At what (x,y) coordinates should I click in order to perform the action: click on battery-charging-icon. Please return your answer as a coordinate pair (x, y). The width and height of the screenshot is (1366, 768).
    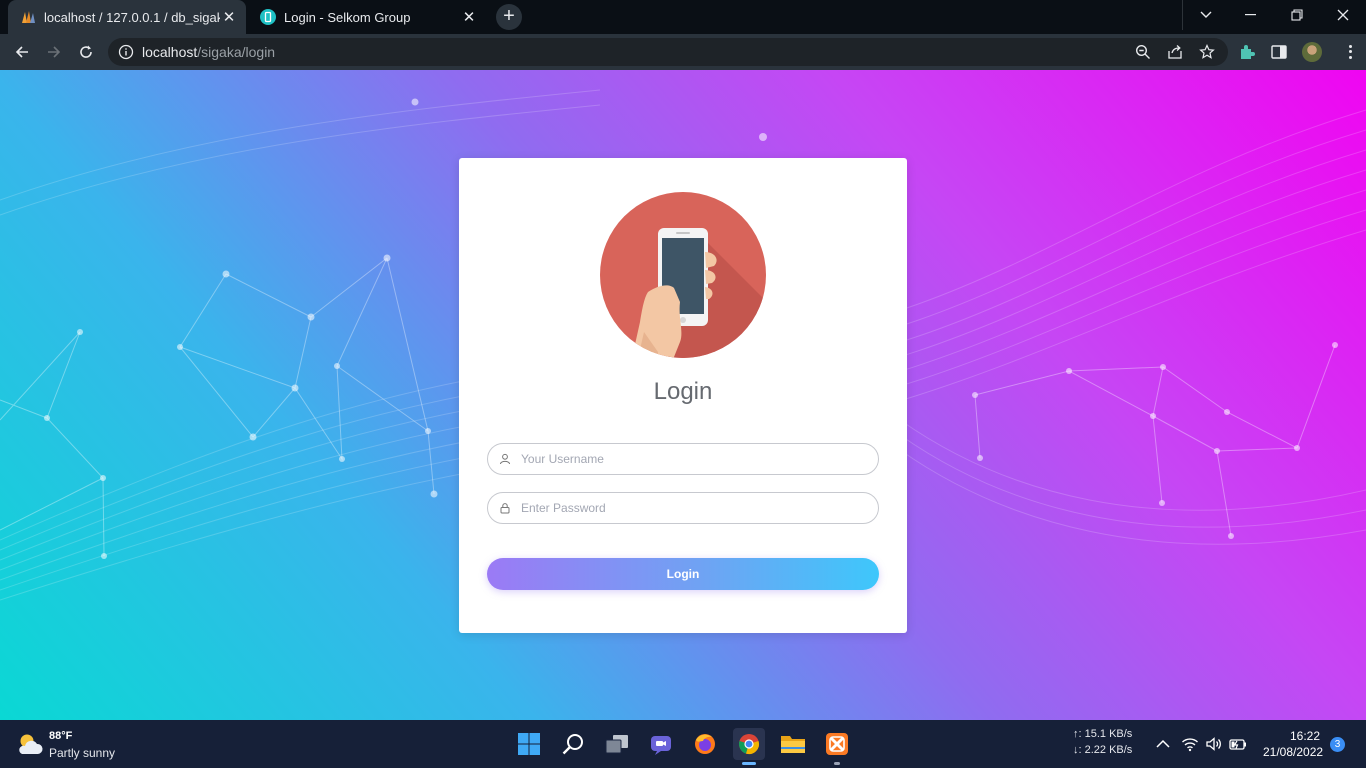
    Looking at the image, I should click on (1238, 744).